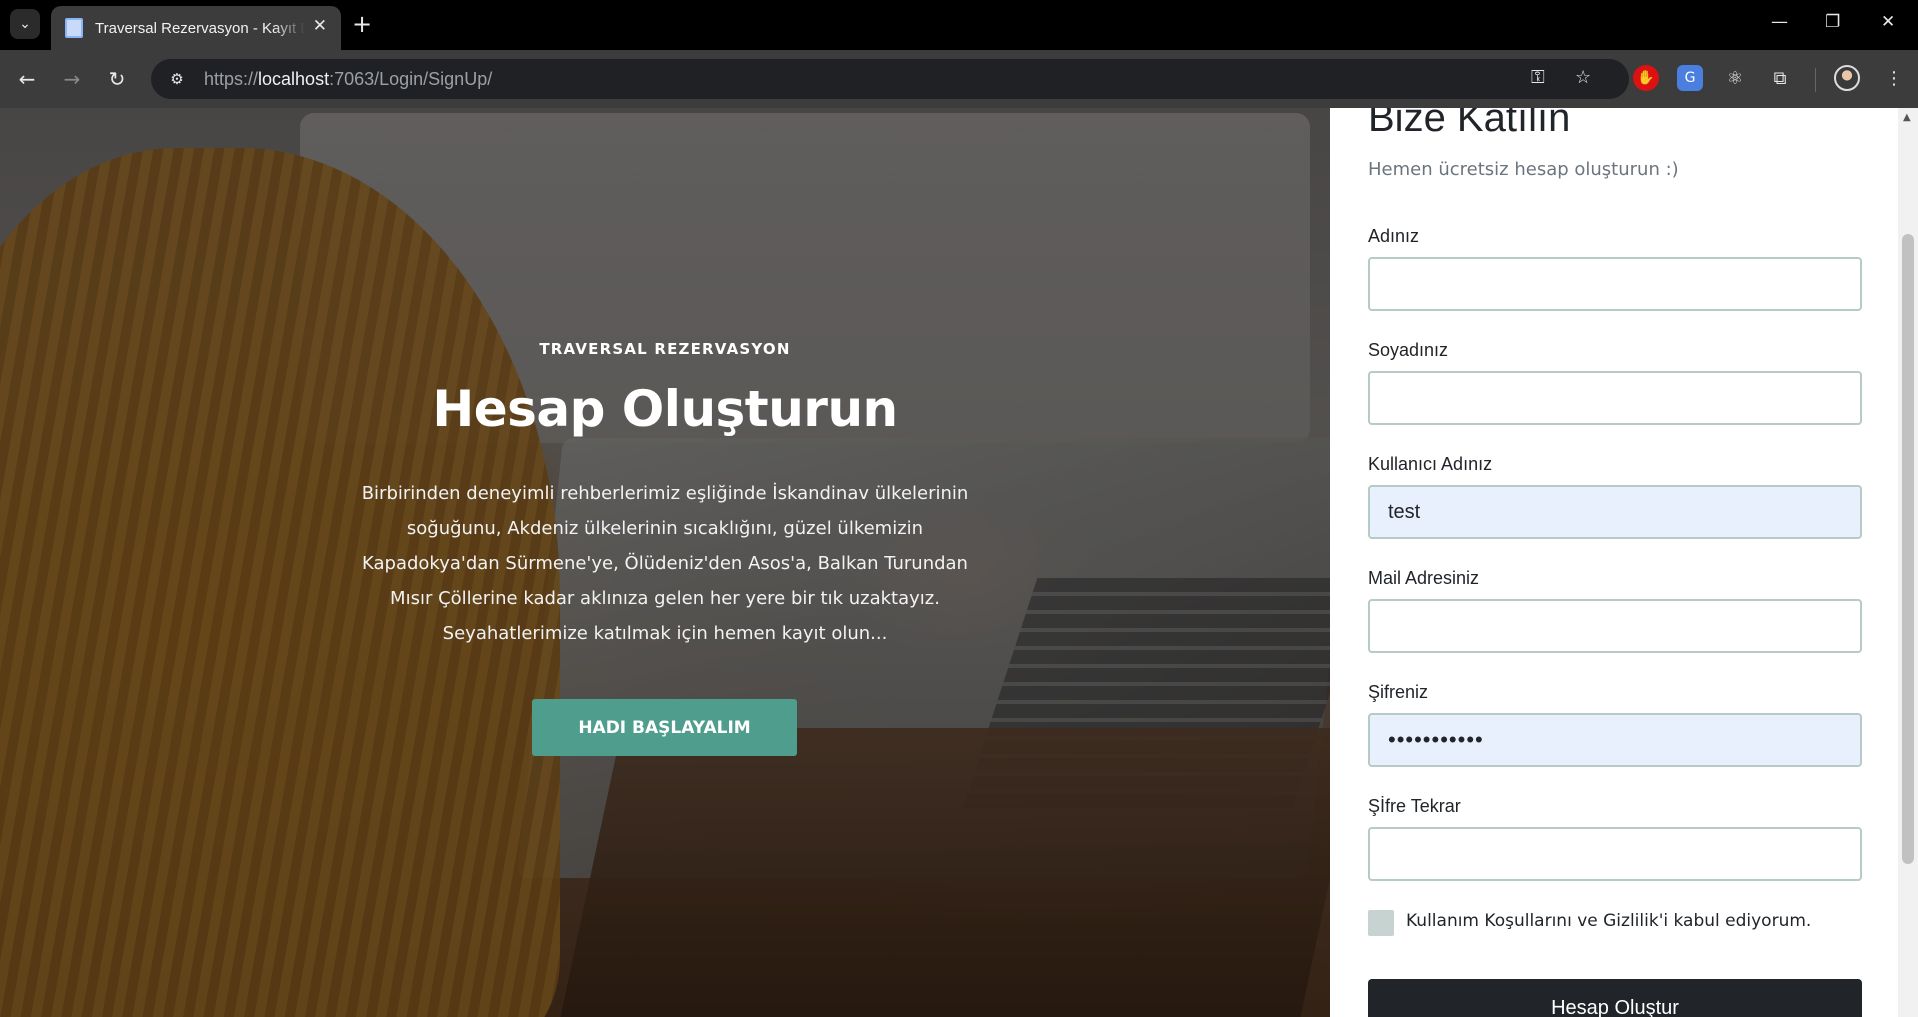 The width and height of the screenshot is (1918, 1017). What do you see at coordinates (1424, 578) in the screenshot?
I see `email-label: Mail Adresiniz` at bounding box center [1424, 578].